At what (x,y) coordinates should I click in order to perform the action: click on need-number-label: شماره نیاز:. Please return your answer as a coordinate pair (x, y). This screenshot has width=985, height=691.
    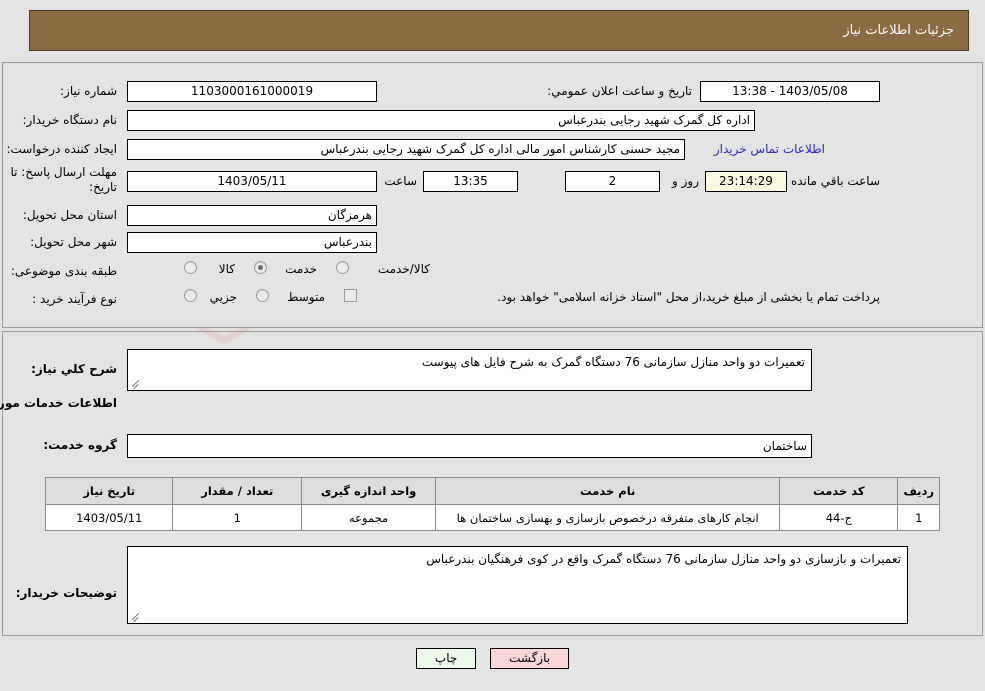
    Looking at the image, I should click on (88, 91).